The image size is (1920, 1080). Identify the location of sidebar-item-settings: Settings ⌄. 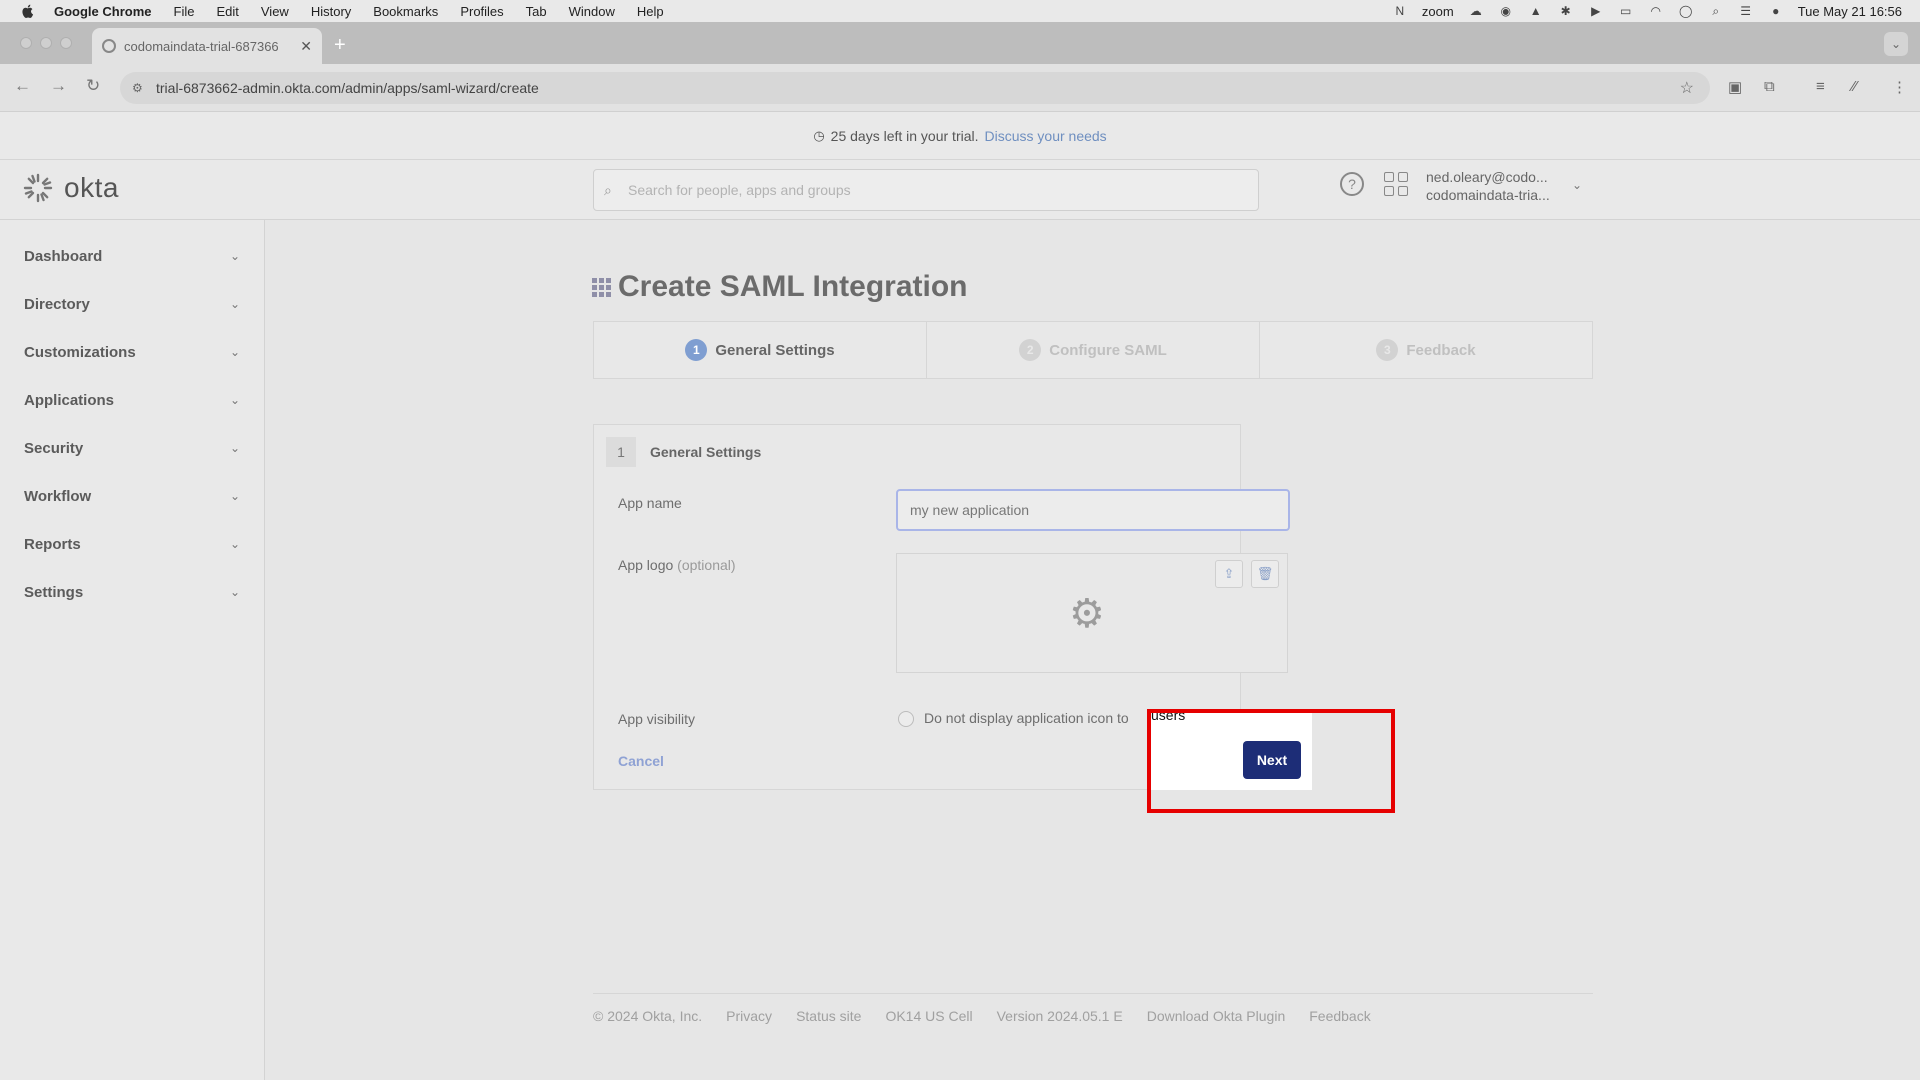
(132, 592).